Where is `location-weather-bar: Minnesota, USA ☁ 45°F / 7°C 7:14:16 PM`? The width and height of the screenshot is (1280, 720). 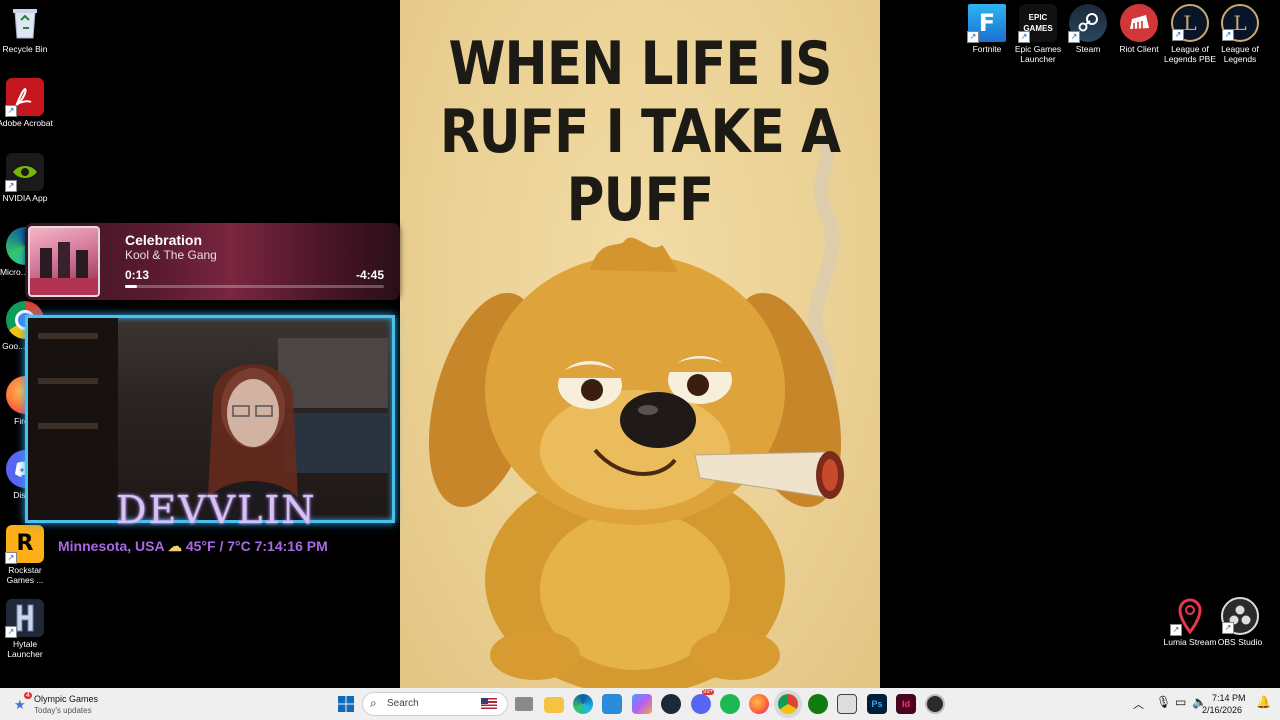
location-weather-bar: Minnesota, USA ☁ 45°F / 7°C 7:14:16 PM is located at coordinates (193, 546).